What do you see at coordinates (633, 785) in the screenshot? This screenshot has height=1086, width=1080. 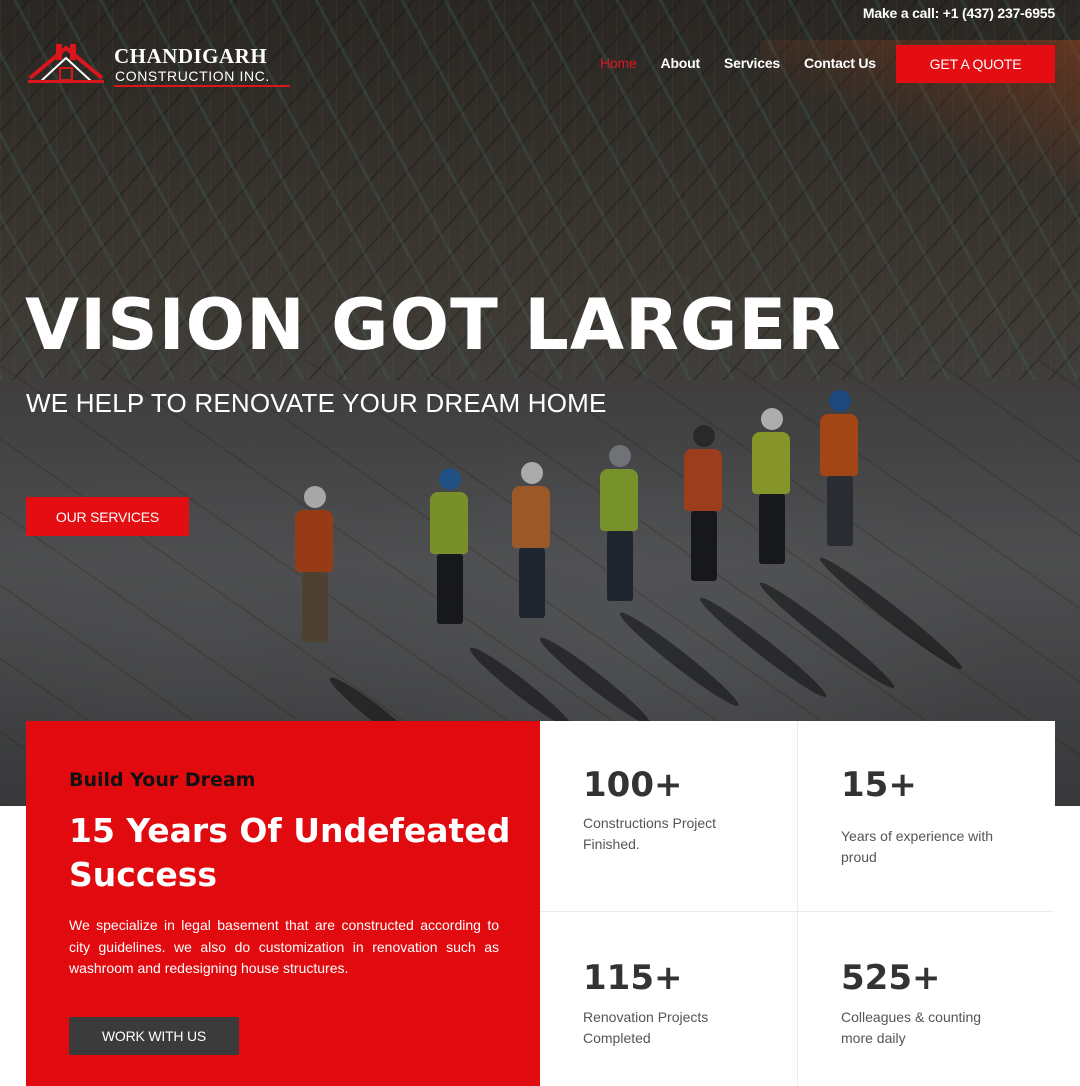 I see `stat-number: 100+` at bounding box center [633, 785].